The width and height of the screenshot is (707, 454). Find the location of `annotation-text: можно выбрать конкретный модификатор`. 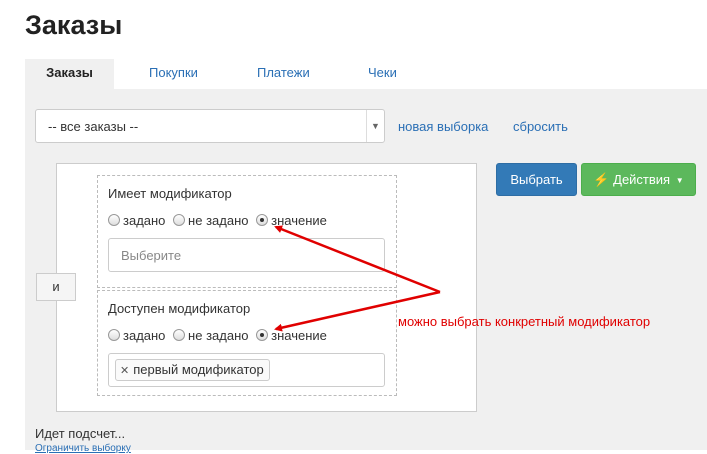

annotation-text: можно выбрать конкретный модификатор is located at coordinates (524, 321).